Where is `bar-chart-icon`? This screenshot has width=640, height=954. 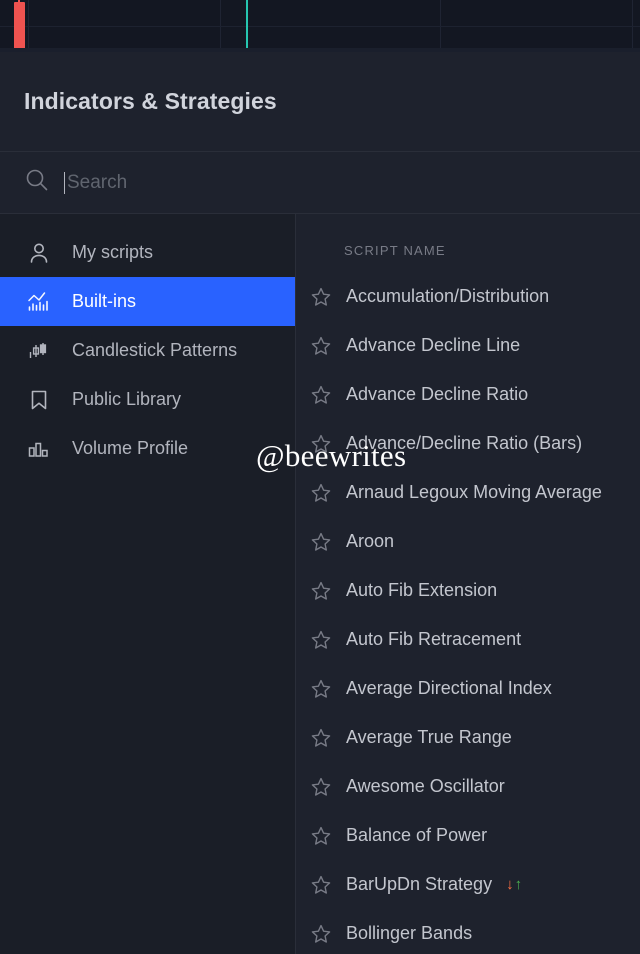 bar-chart-icon is located at coordinates (39, 449).